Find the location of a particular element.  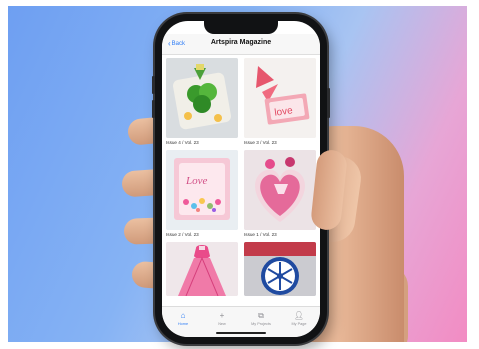

svg-text: Love is located at coordinates (196, 181).